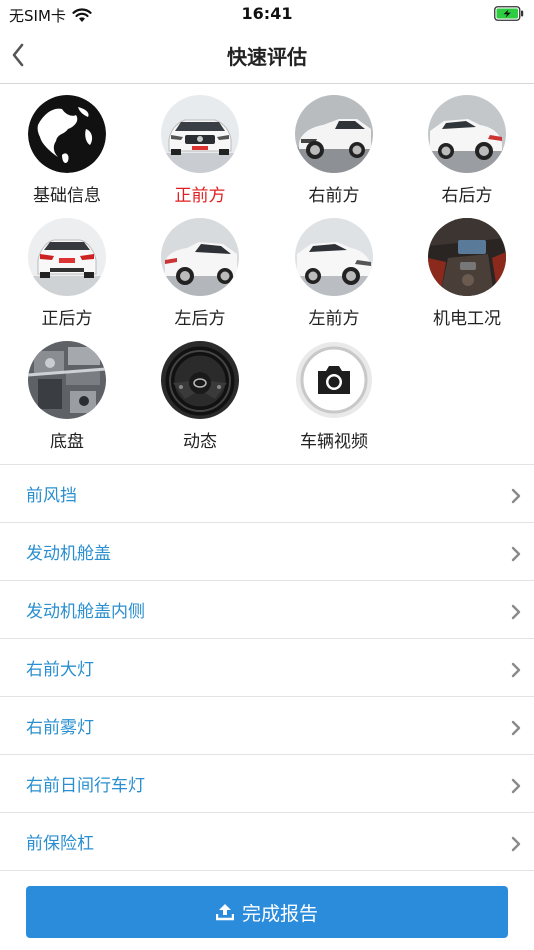 This screenshot has width=534, height=950. What do you see at coordinates (334, 319) in the screenshot?
I see `grid-item-label: 左前方` at bounding box center [334, 319].